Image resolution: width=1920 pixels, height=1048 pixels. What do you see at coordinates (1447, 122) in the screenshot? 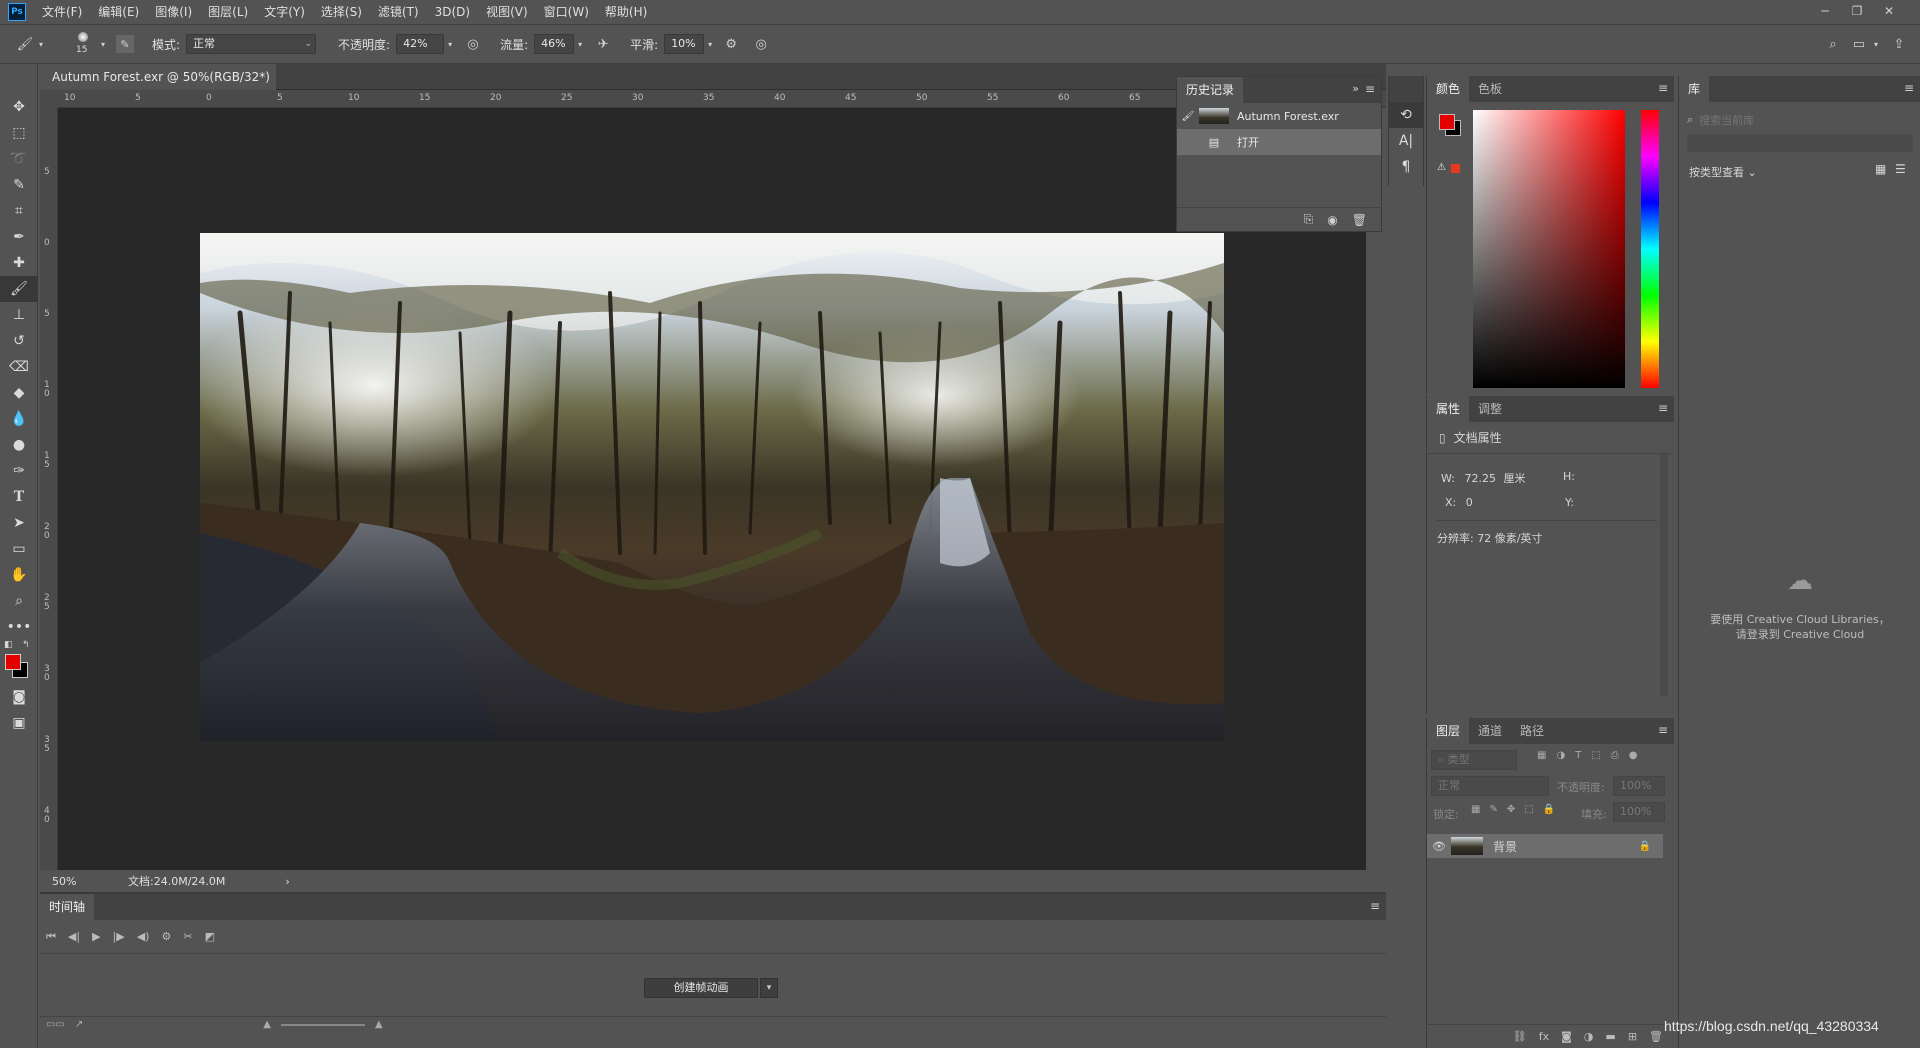
I see `panel-foreground-swatch` at bounding box center [1447, 122].